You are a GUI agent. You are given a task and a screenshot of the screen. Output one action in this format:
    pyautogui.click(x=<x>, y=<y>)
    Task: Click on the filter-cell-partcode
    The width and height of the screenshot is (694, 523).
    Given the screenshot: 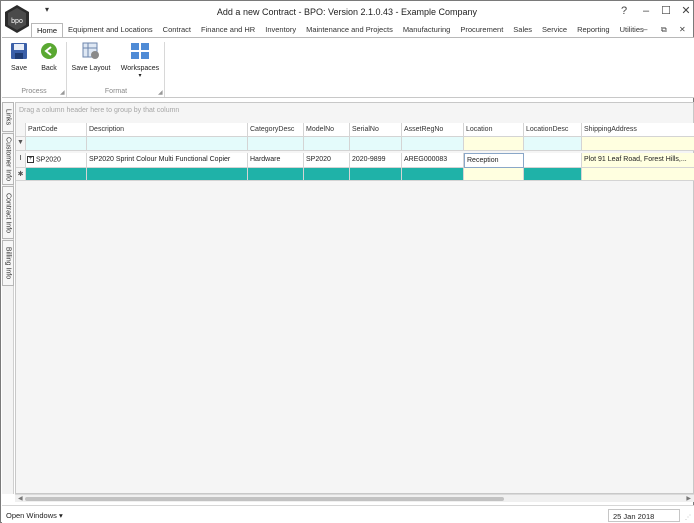 What is the action you would take?
    pyautogui.click(x=56, y=144)
    